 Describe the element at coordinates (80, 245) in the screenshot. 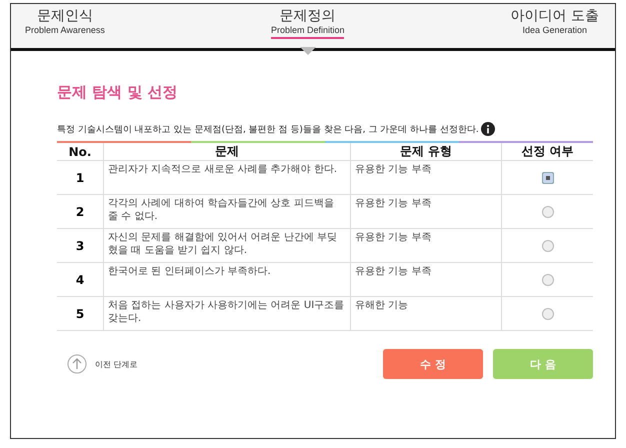

I see `row-number: 3` at that location.